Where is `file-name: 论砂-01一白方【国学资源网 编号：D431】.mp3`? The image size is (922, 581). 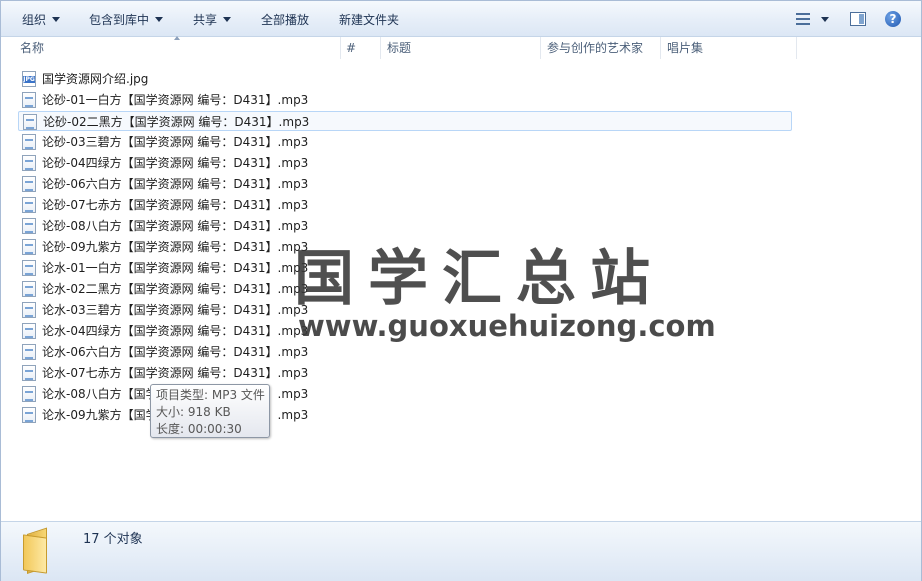
file-name: 论砂-01一白方【国学资源网 编号：D431】.mp3 is located at coordinates (175, 100).